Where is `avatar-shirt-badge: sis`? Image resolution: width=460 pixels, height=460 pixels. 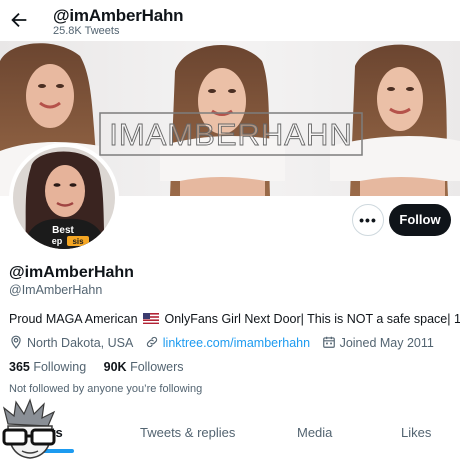 avatar-shirt-badge: sis is located at coordinates (78, 241).